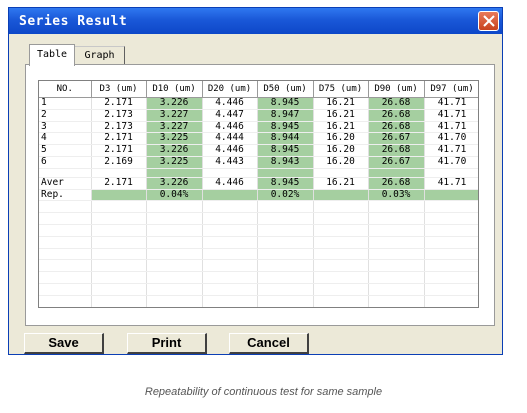 The height and width of the screenshot is (413, 527). What do you see at coordinates (167, 343) in the screenshot?
I see `print-button: Print` at bounding box center [167, 343].